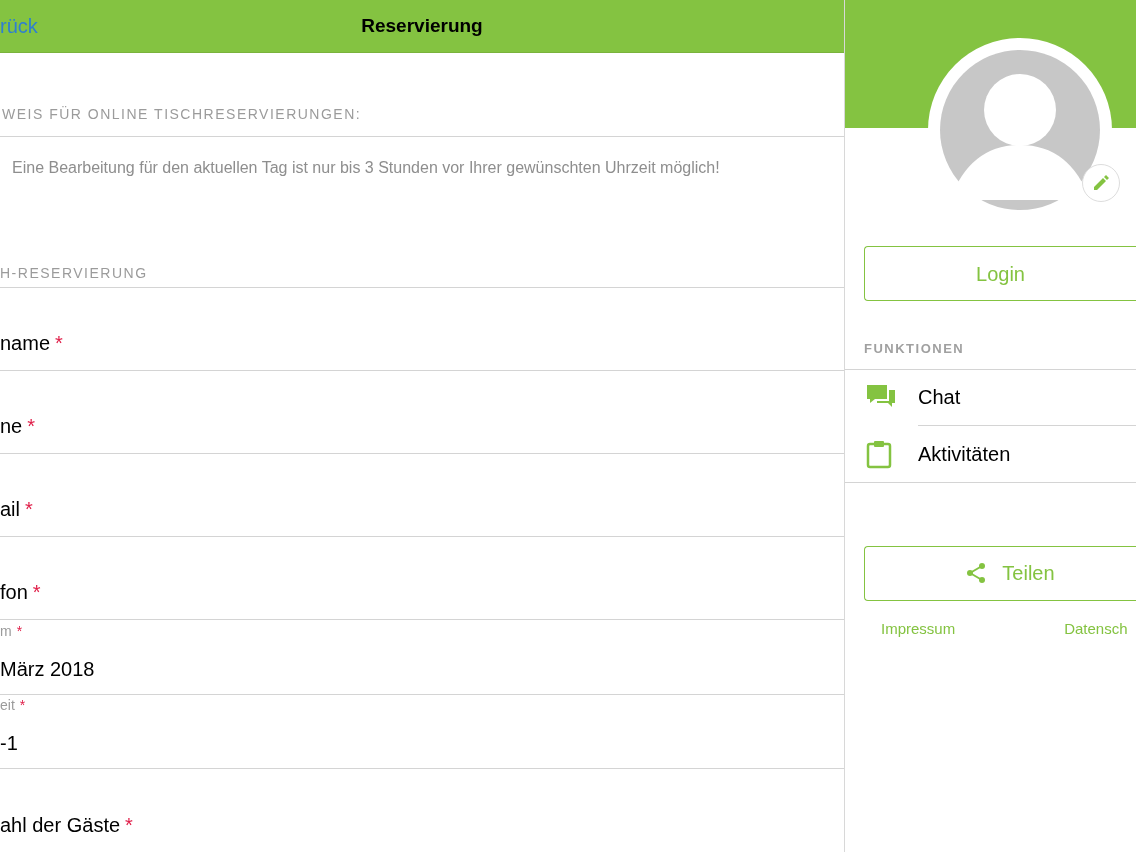  Describe the element at coordinates (10, 509) in the screenshot. I see `field-label: ail` at that location.